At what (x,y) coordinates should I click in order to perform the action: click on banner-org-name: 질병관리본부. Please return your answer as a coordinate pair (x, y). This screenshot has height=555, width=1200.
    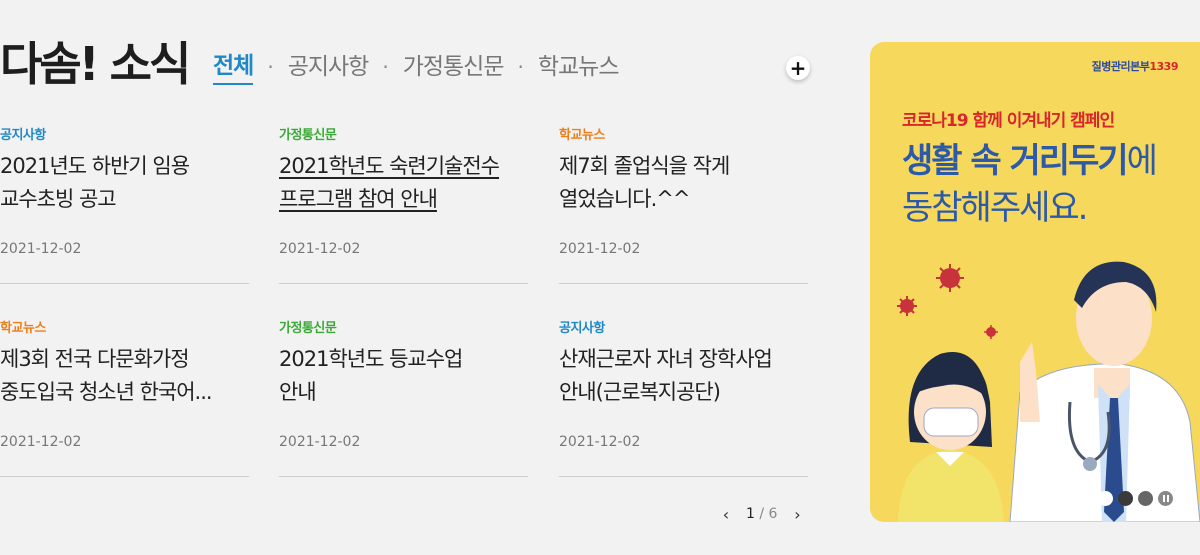
    Looking at the image, I should click on (1120, 66).